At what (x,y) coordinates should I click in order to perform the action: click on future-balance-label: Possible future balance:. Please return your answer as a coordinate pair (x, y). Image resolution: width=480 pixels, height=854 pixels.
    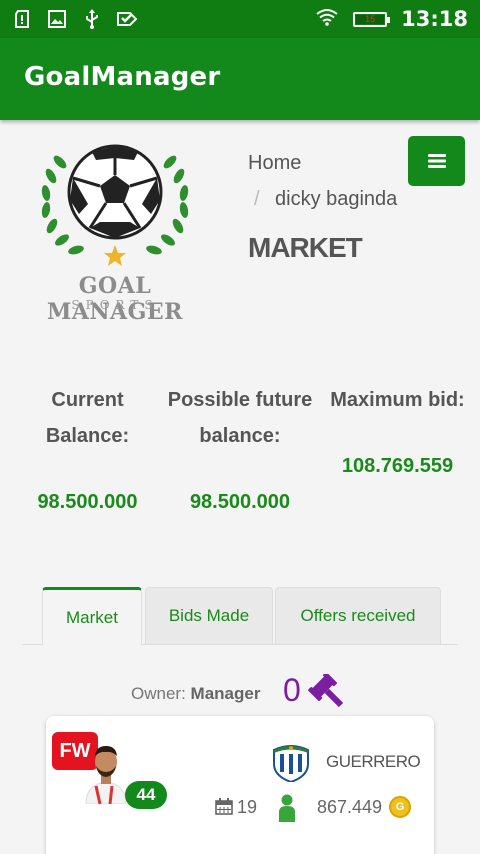
    Looking at the image, I should click on (240, 418).